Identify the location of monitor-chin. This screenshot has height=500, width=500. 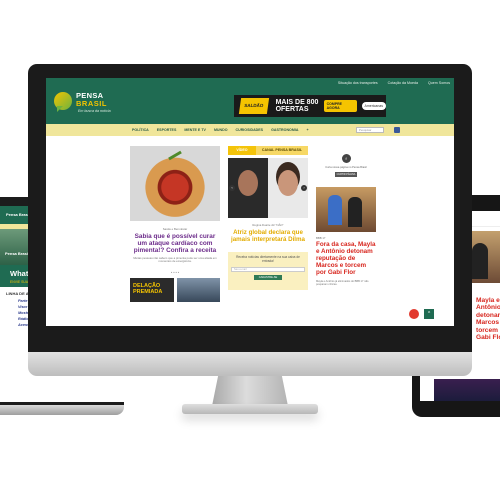
(250, 364).